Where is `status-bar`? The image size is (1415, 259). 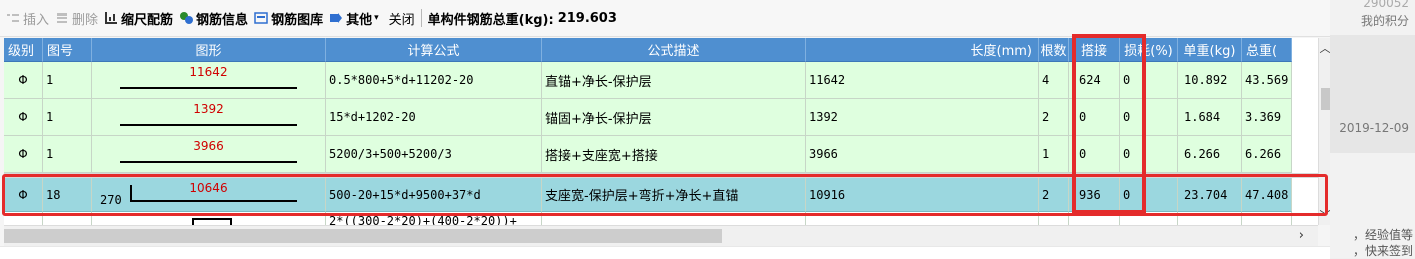
status-bar is located at coordinates (665, 252).